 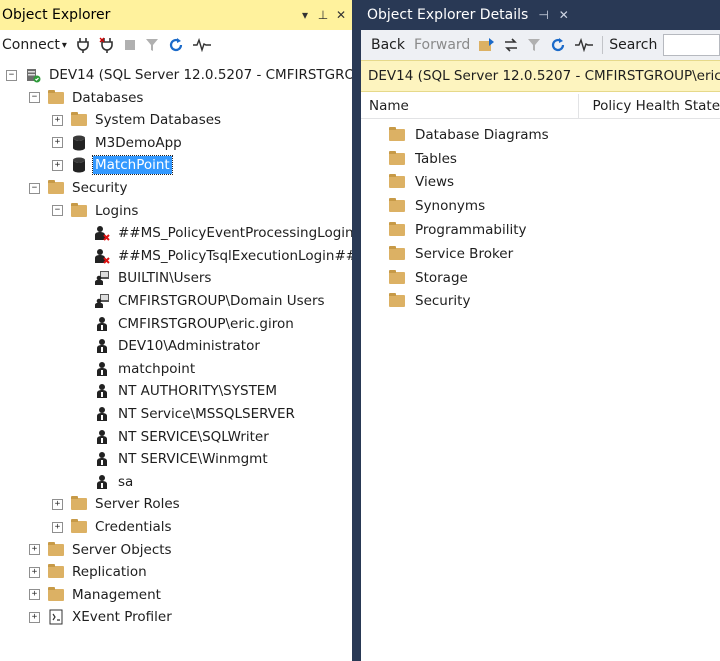 What do you see at coordinates (165, 278) in the screenshot?
I see `tree-node-label: BUILTIN\Users` at bounding box center [165, 278].